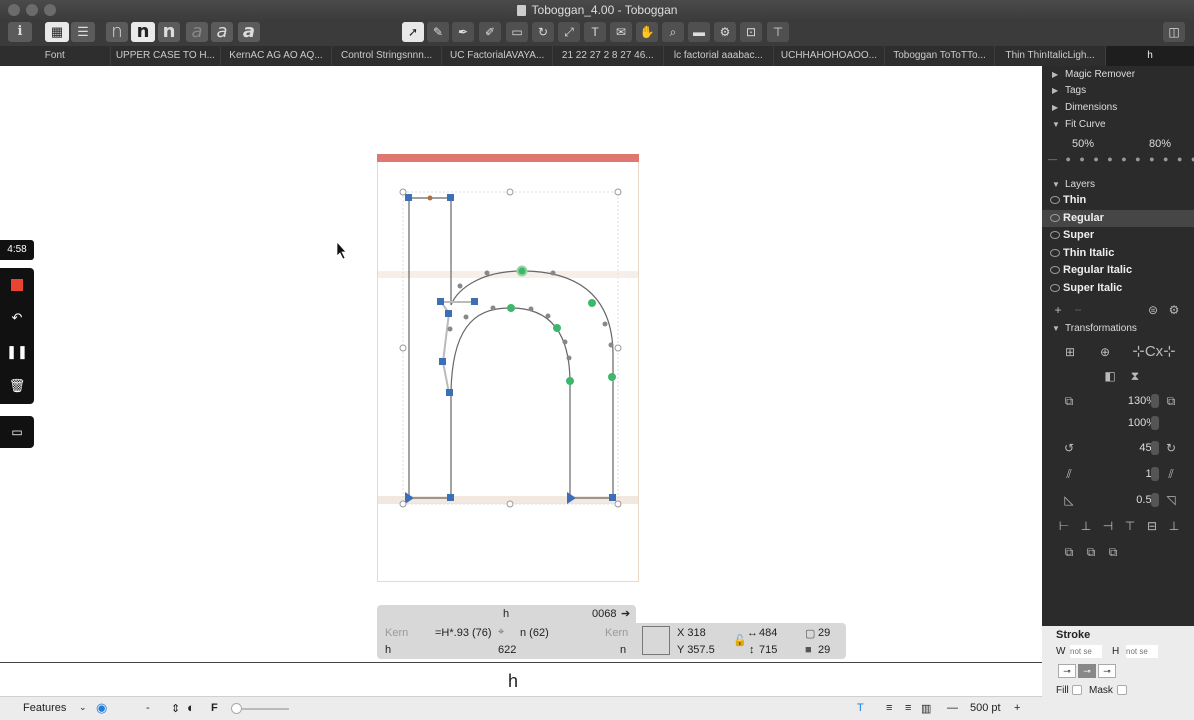  I want to click on left-kern-glyph: h, so click(388, 650).